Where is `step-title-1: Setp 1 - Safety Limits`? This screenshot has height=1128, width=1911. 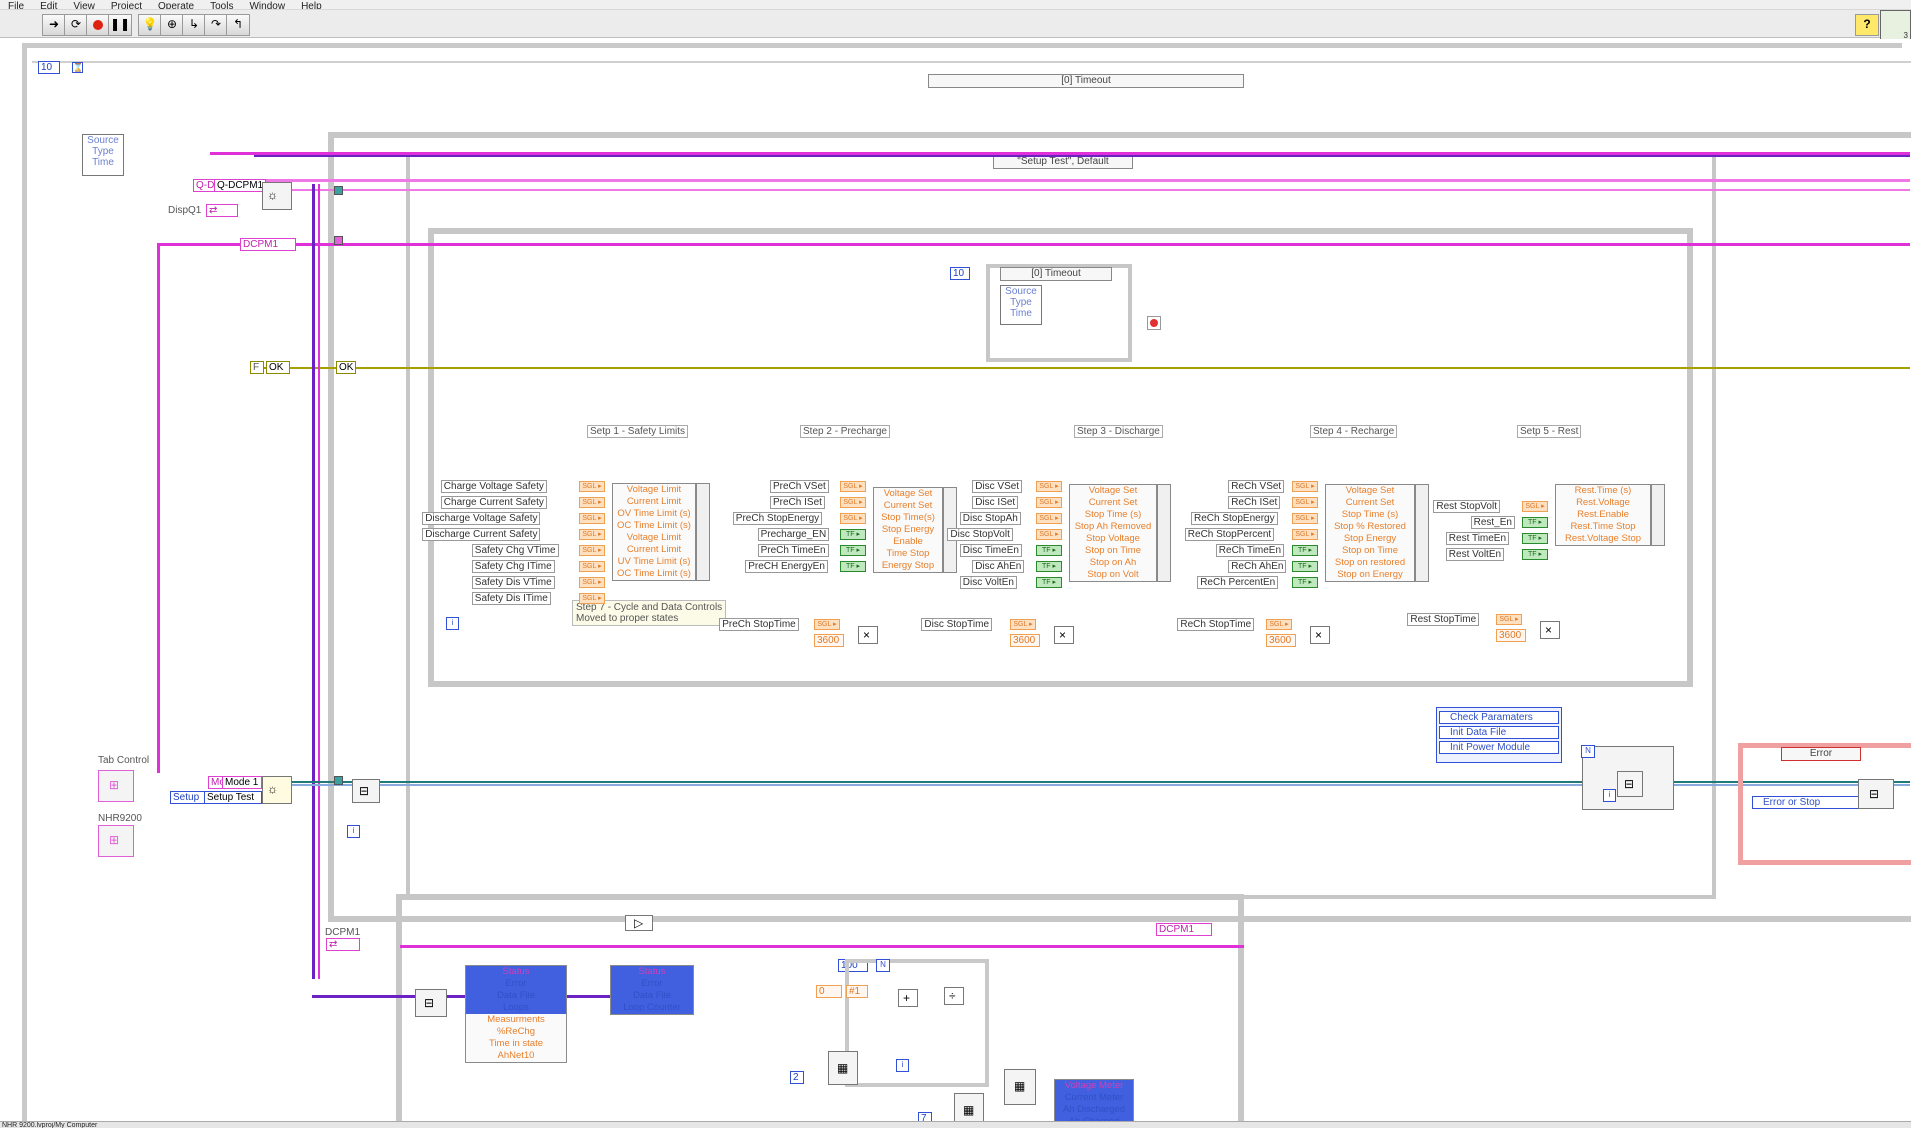
step-title-1: Setp 1 - Safety Limits is located at coordinates (638, 431).